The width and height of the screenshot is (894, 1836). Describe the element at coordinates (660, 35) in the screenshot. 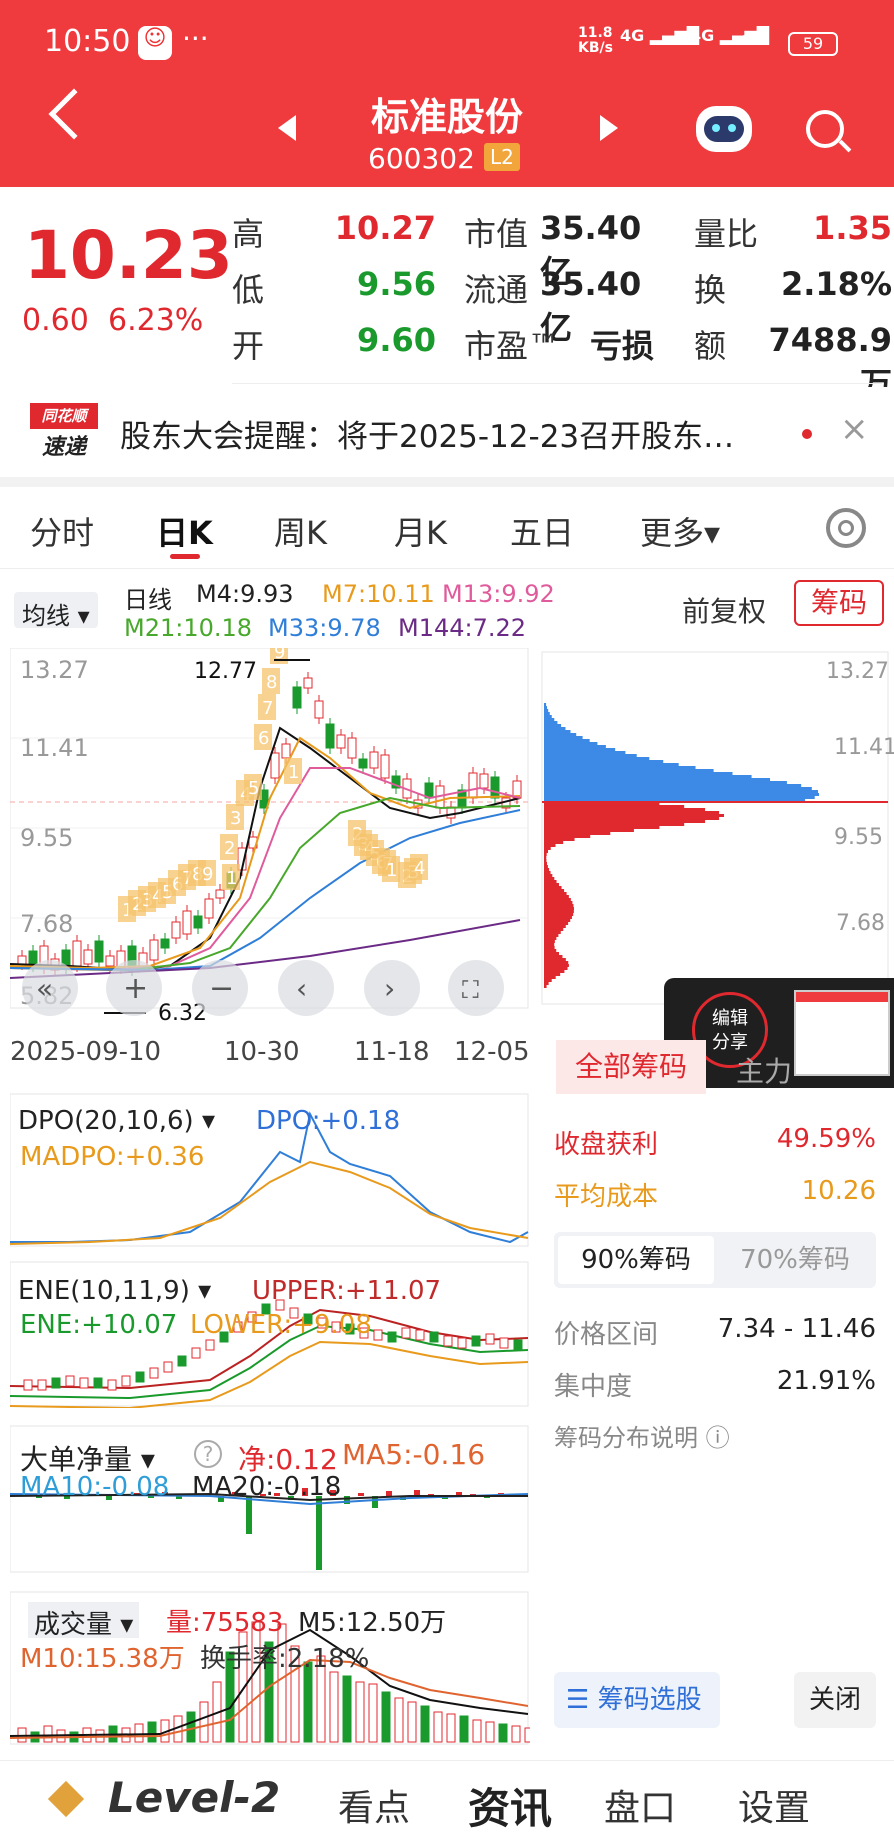

I see `signal-4g-1: 4G ▂▄▆█` at that location.